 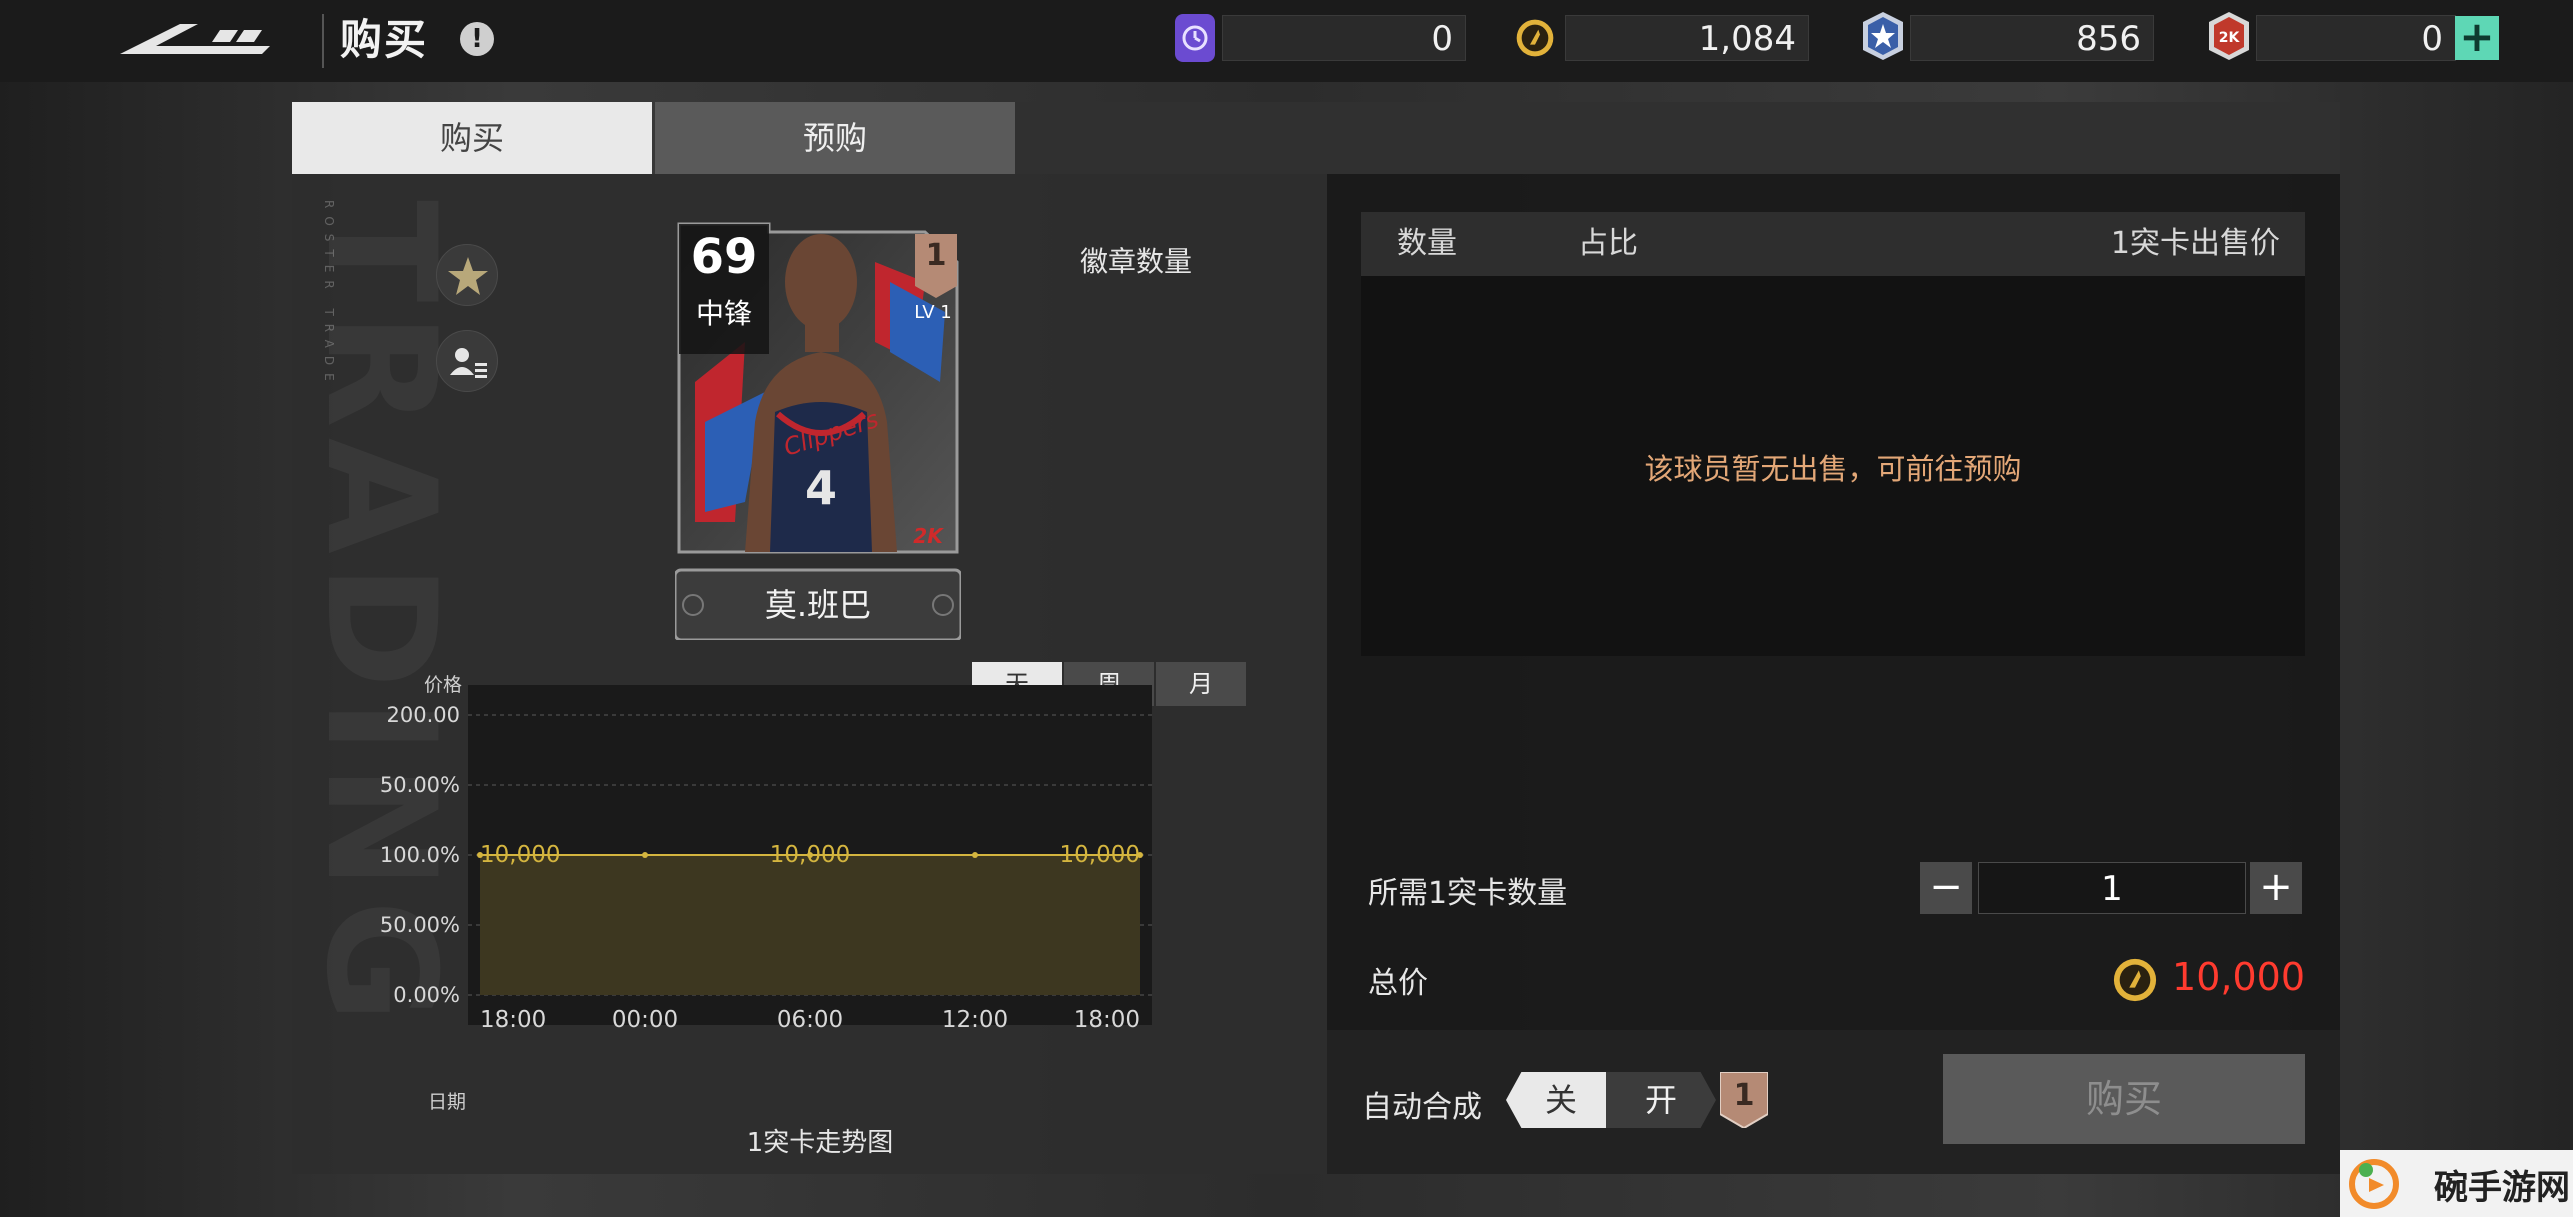 I want to click on card-level-badge: 1, so click(x=936, y=255).